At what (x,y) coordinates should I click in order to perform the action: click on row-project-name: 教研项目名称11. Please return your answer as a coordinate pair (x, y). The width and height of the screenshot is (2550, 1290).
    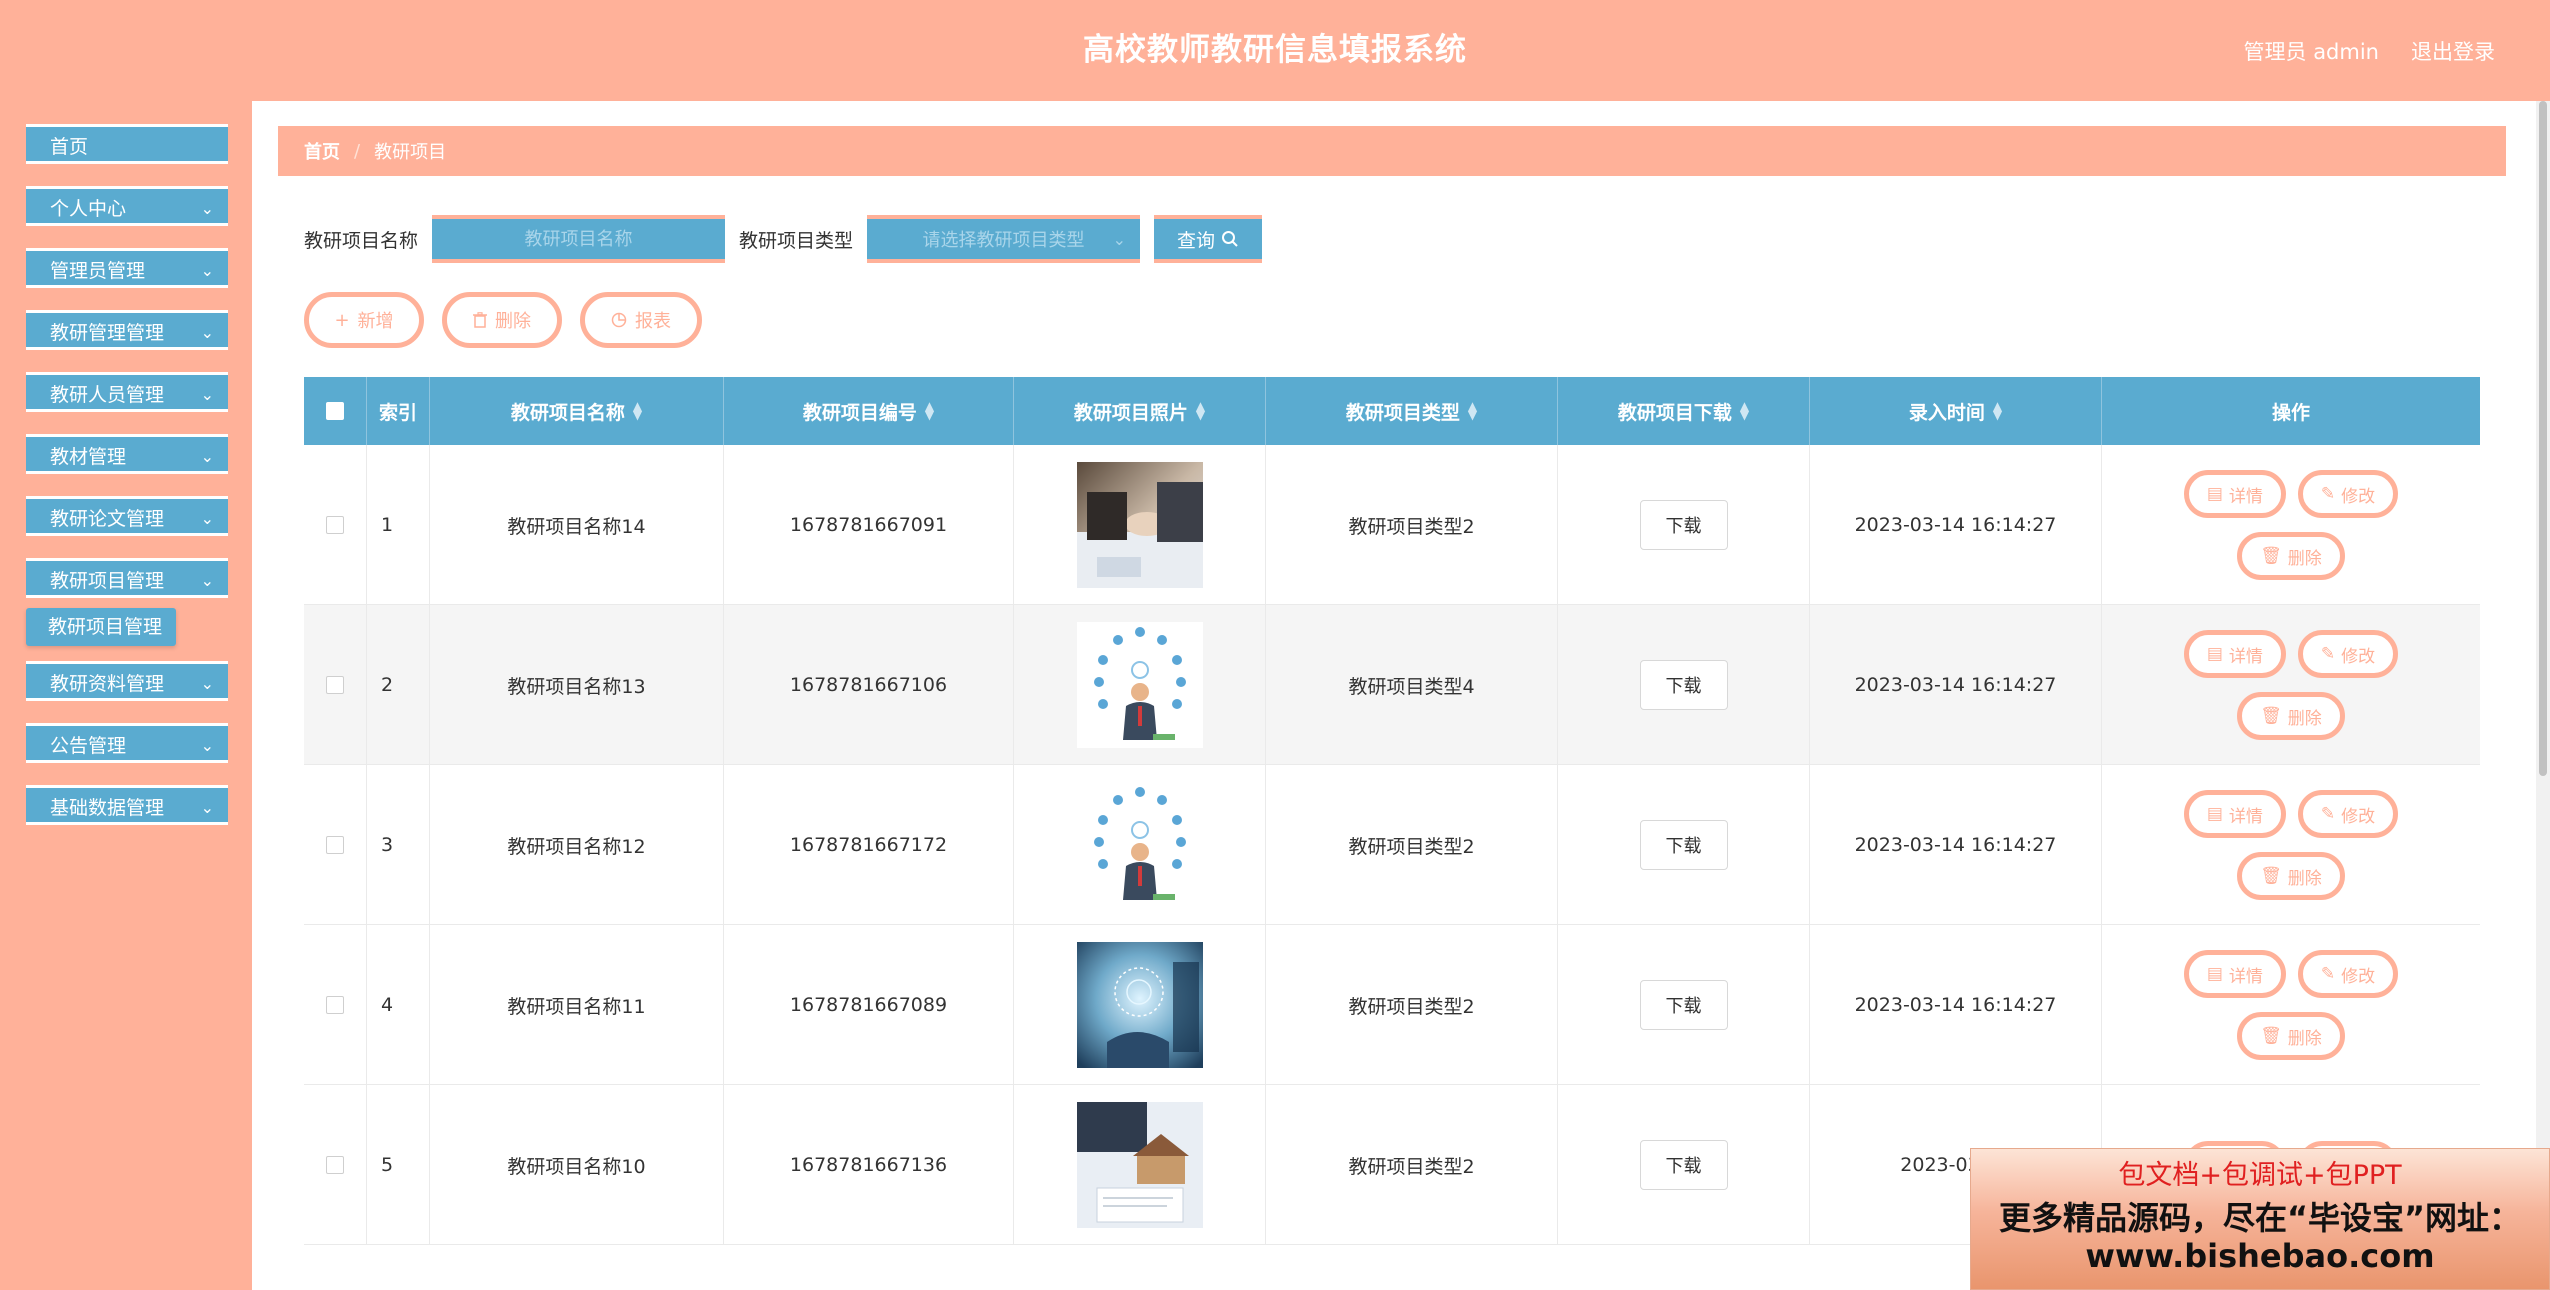
    Looking at the image, I should click on (577, 1005).